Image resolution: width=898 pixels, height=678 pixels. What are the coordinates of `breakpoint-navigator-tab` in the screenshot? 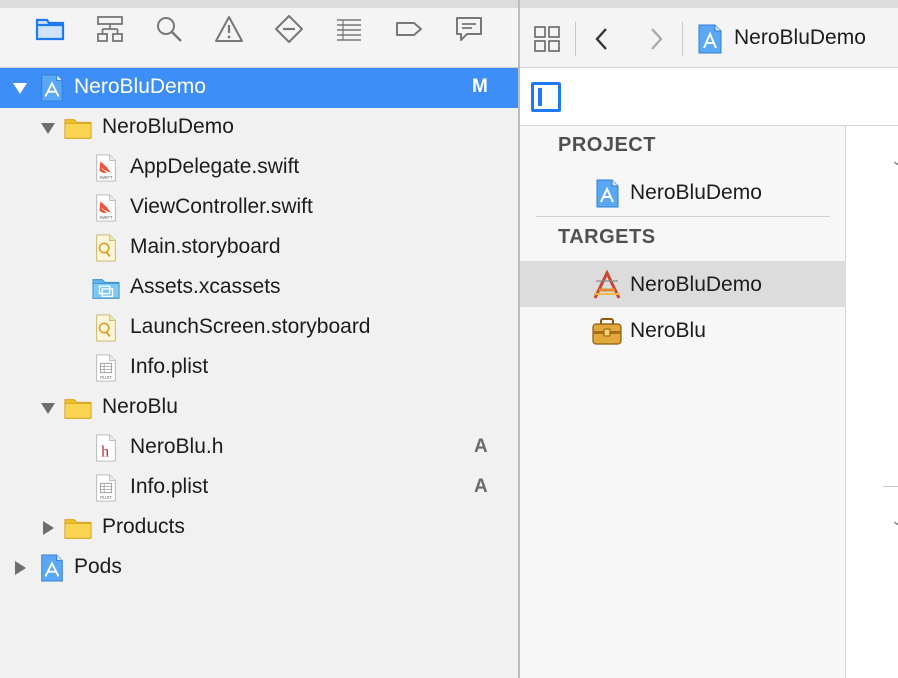 It's located at (409, 31).